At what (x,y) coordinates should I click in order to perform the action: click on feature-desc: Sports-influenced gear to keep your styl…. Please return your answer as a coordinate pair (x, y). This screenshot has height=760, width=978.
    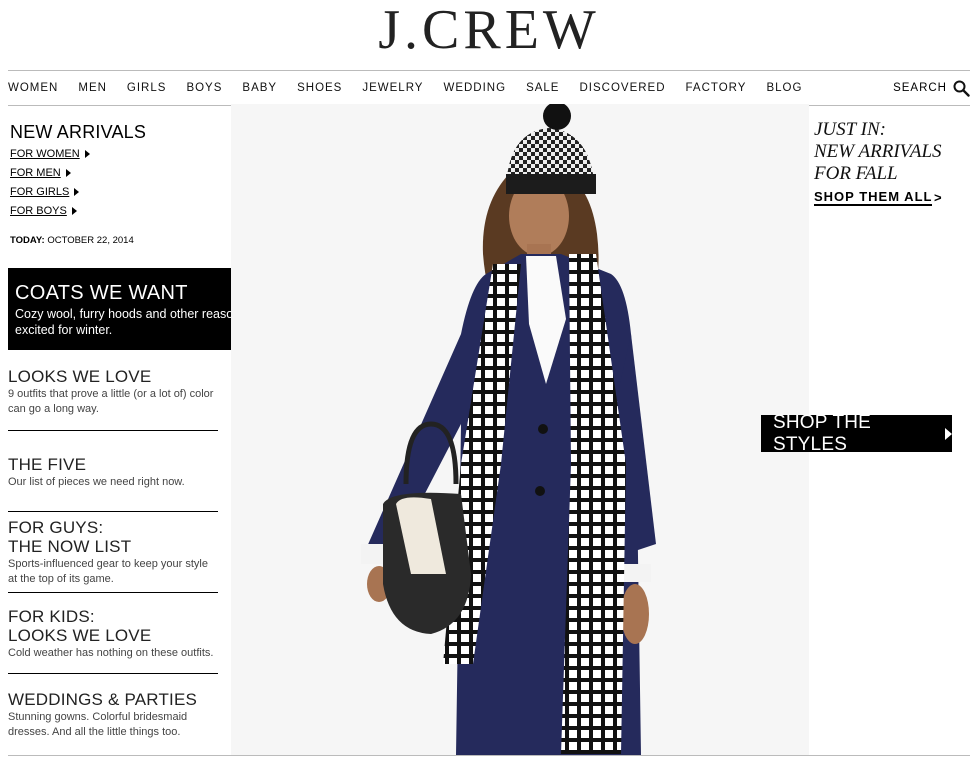
    Looking at the image, I should click on (108, 571).